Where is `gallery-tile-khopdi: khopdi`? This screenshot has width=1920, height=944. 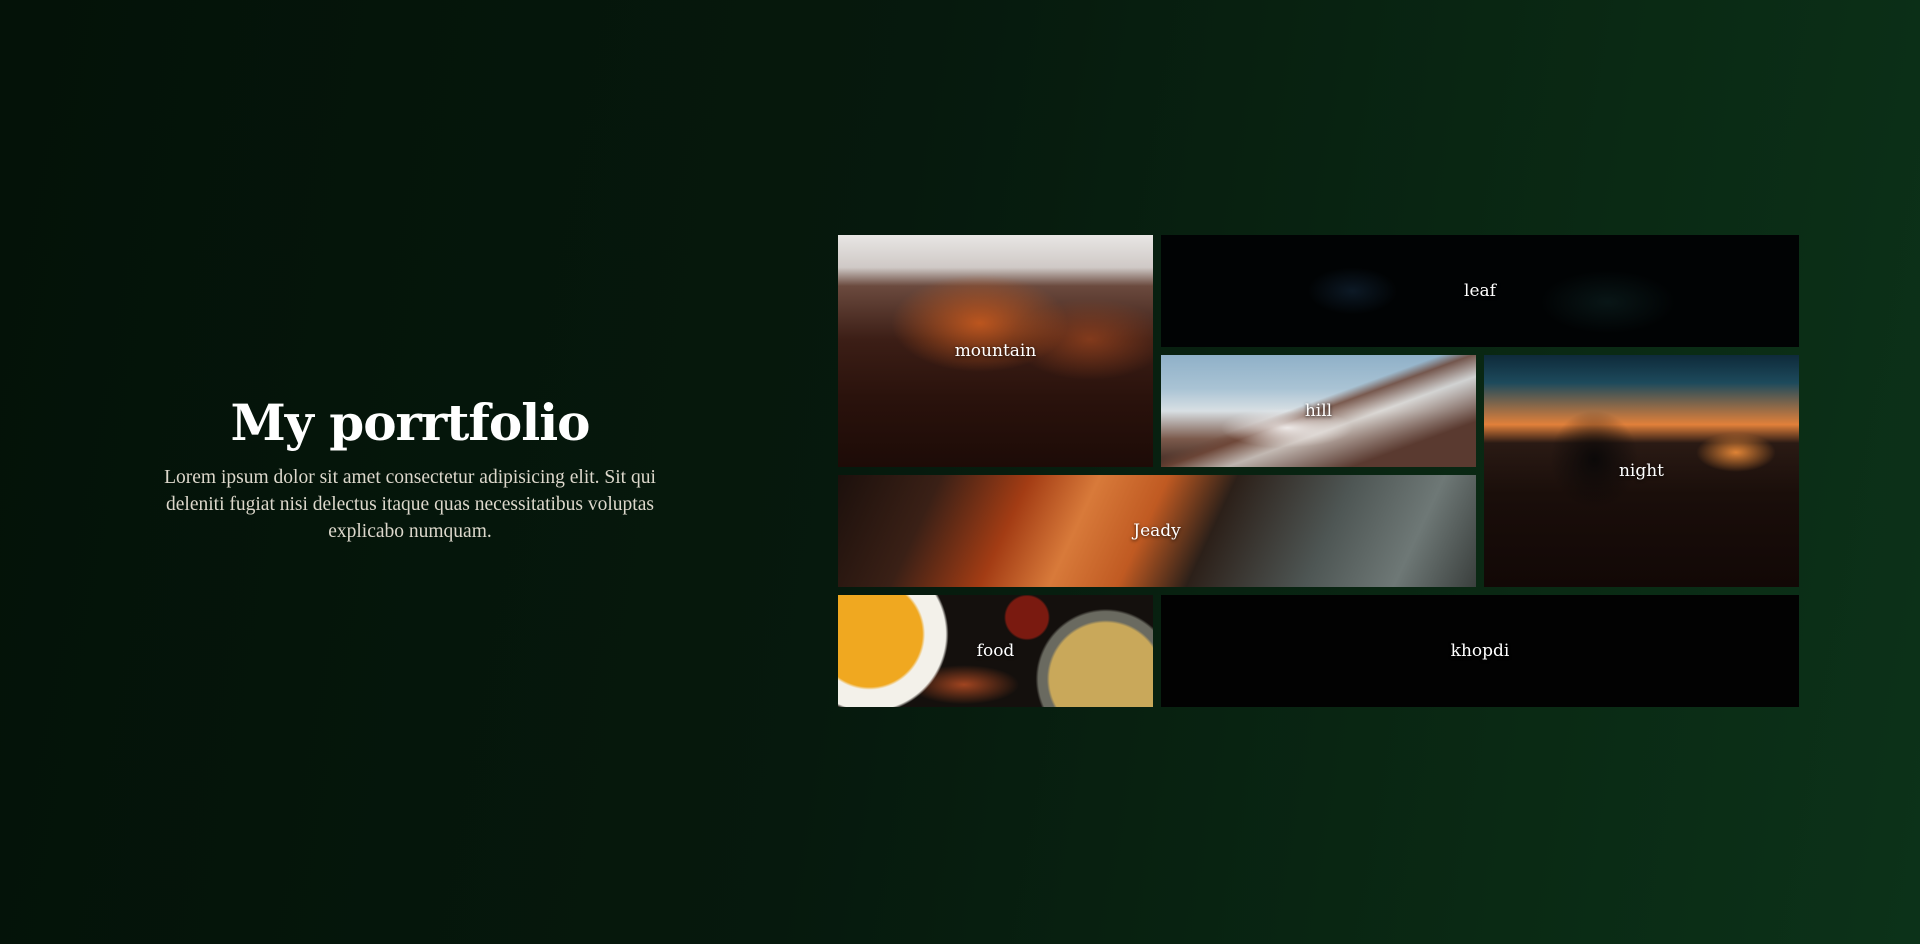
gallery-tile-khopdi: khopdi is located at coordinates (1480, 651).